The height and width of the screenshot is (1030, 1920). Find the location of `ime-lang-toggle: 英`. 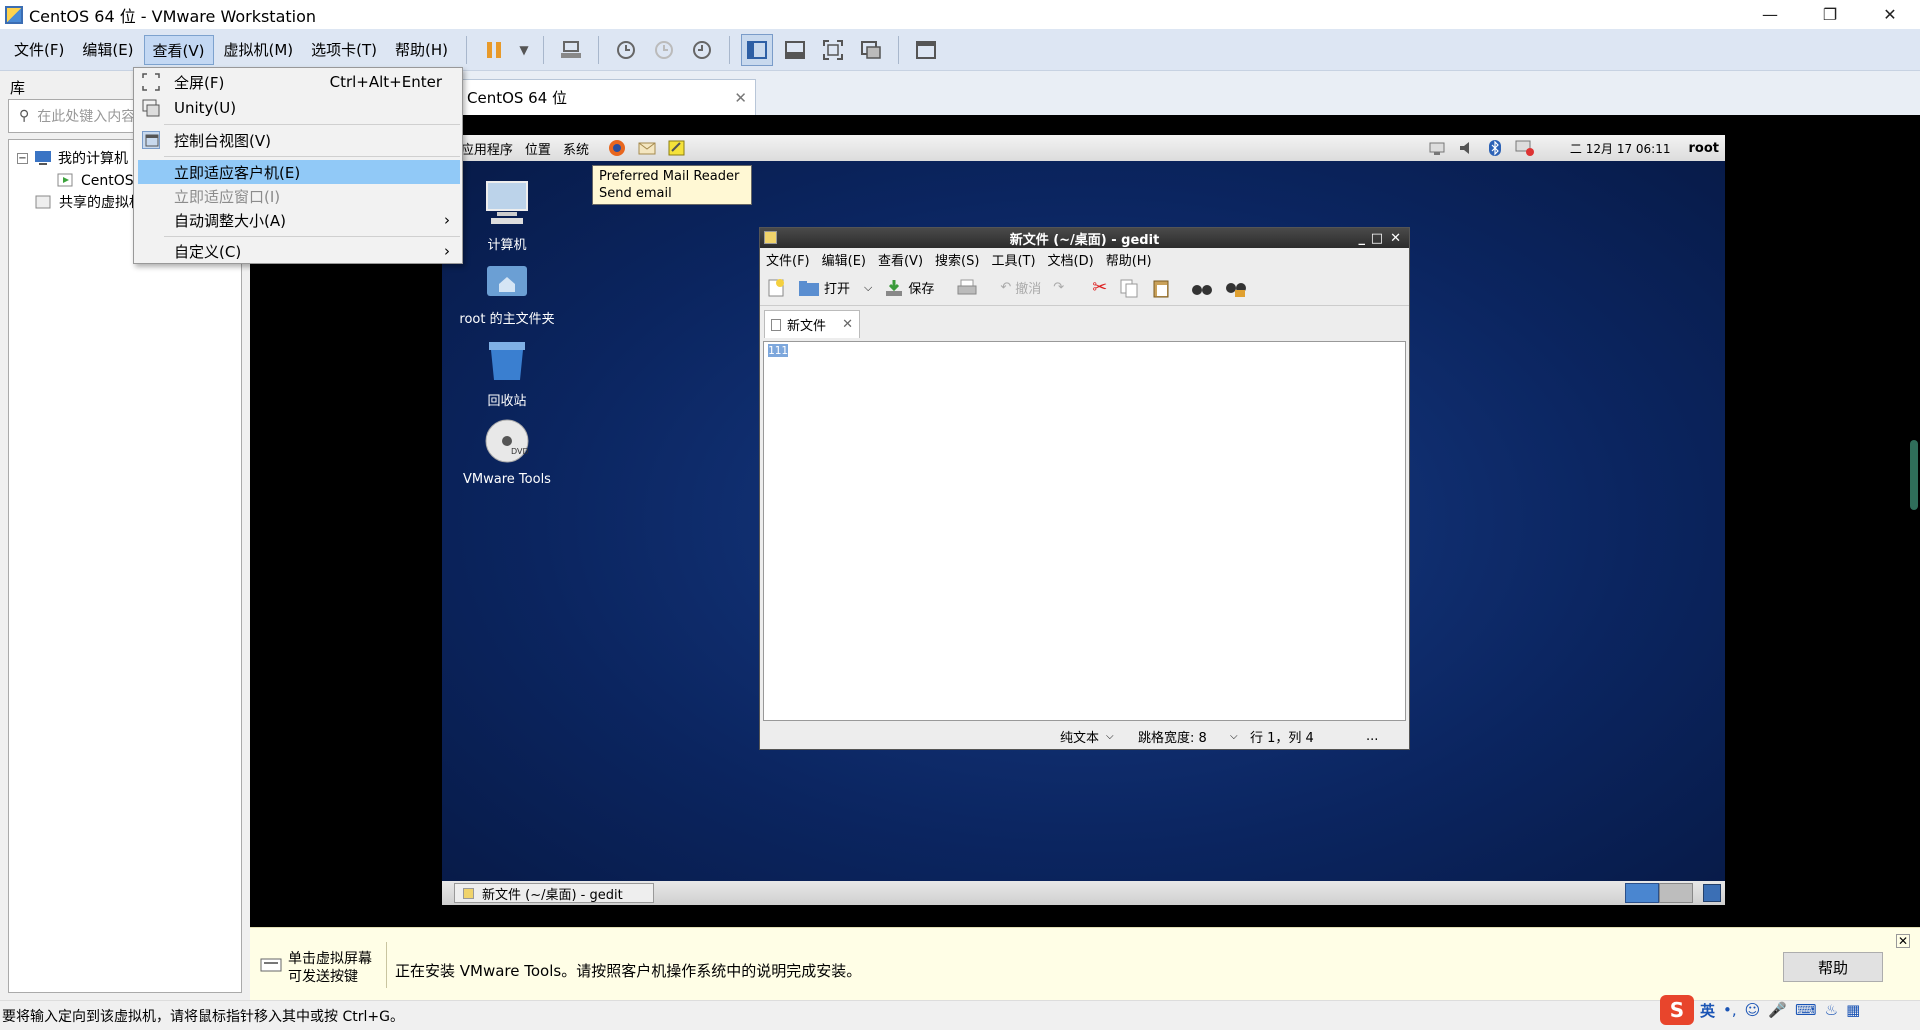

ime-lang-toggle: 英 is located at coordinates (1707, 1010).